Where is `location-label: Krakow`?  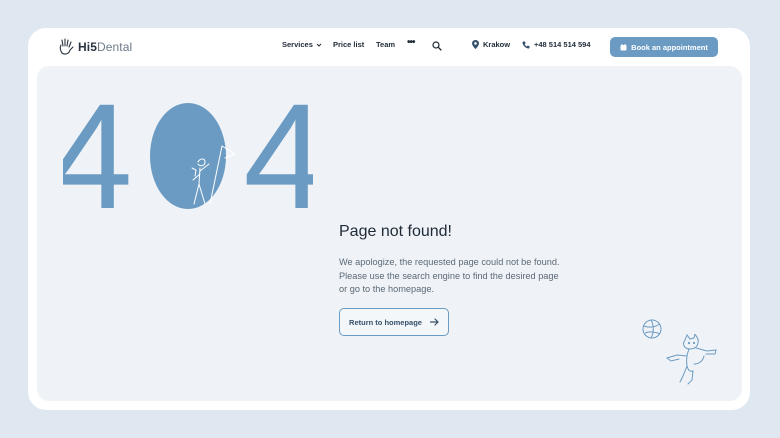
location-label: Krakow is located at coordinates (497, 44).